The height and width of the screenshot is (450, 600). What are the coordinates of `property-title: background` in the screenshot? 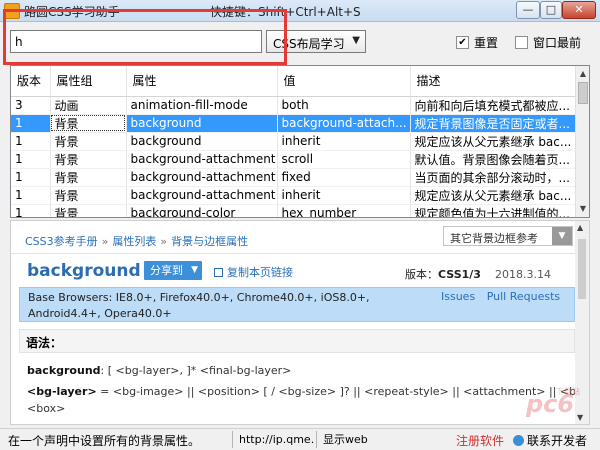 It's located at (84, 271).